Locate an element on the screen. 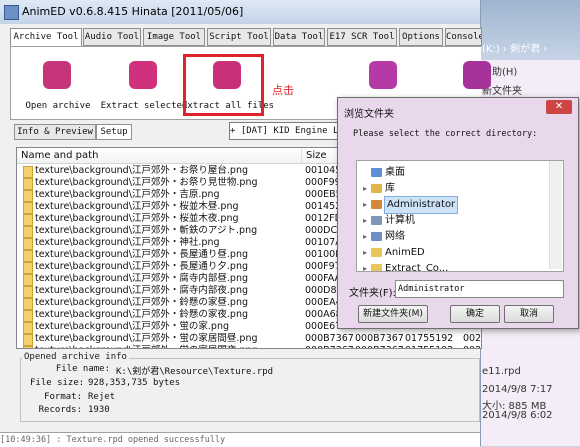  file-size-label: File size: is located at coordinates (57, 383).